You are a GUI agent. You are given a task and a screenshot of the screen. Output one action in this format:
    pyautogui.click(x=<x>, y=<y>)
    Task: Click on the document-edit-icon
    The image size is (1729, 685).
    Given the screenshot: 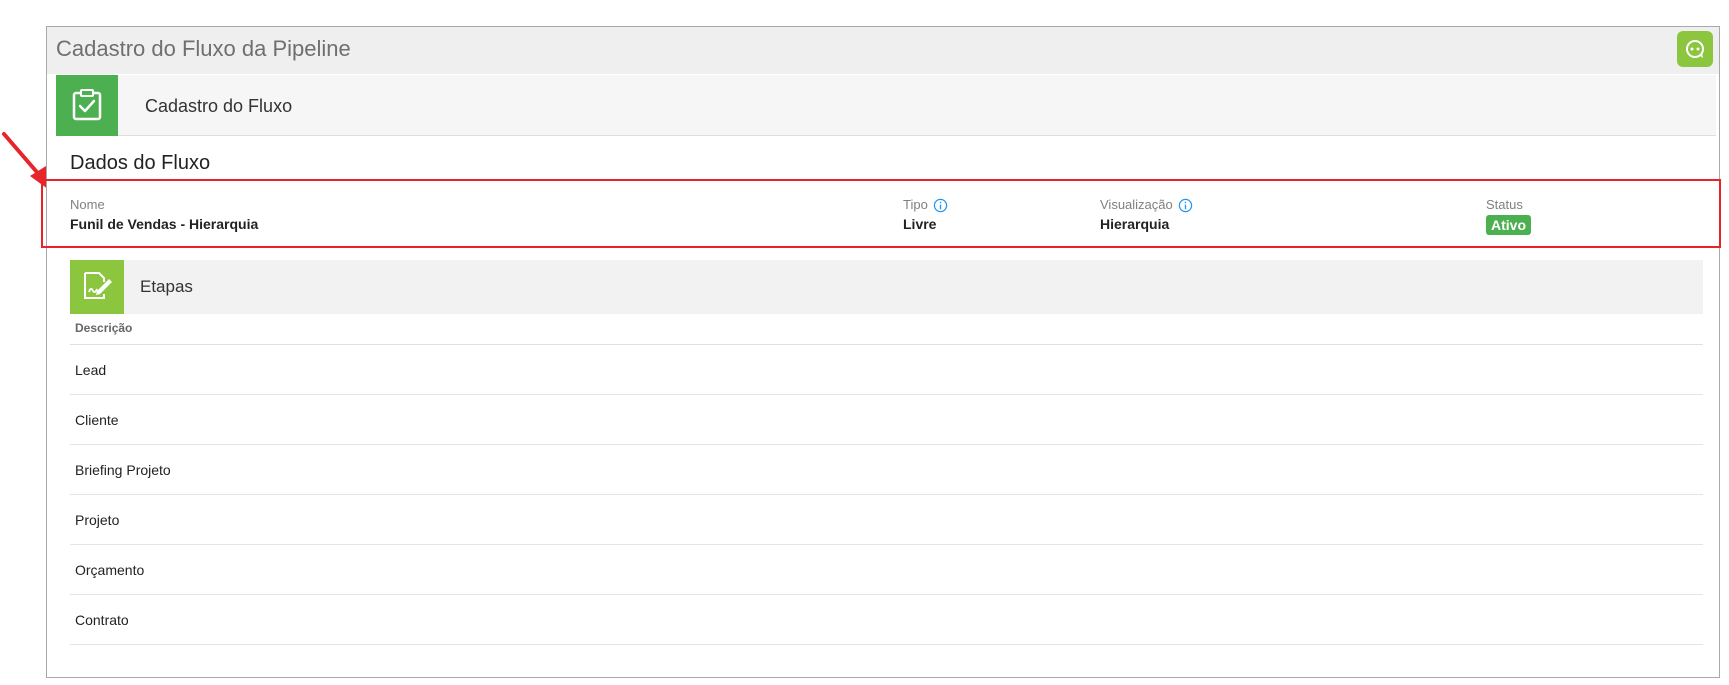 What is the action you would take?
    pyautogui.click(x=98, y=285)
    